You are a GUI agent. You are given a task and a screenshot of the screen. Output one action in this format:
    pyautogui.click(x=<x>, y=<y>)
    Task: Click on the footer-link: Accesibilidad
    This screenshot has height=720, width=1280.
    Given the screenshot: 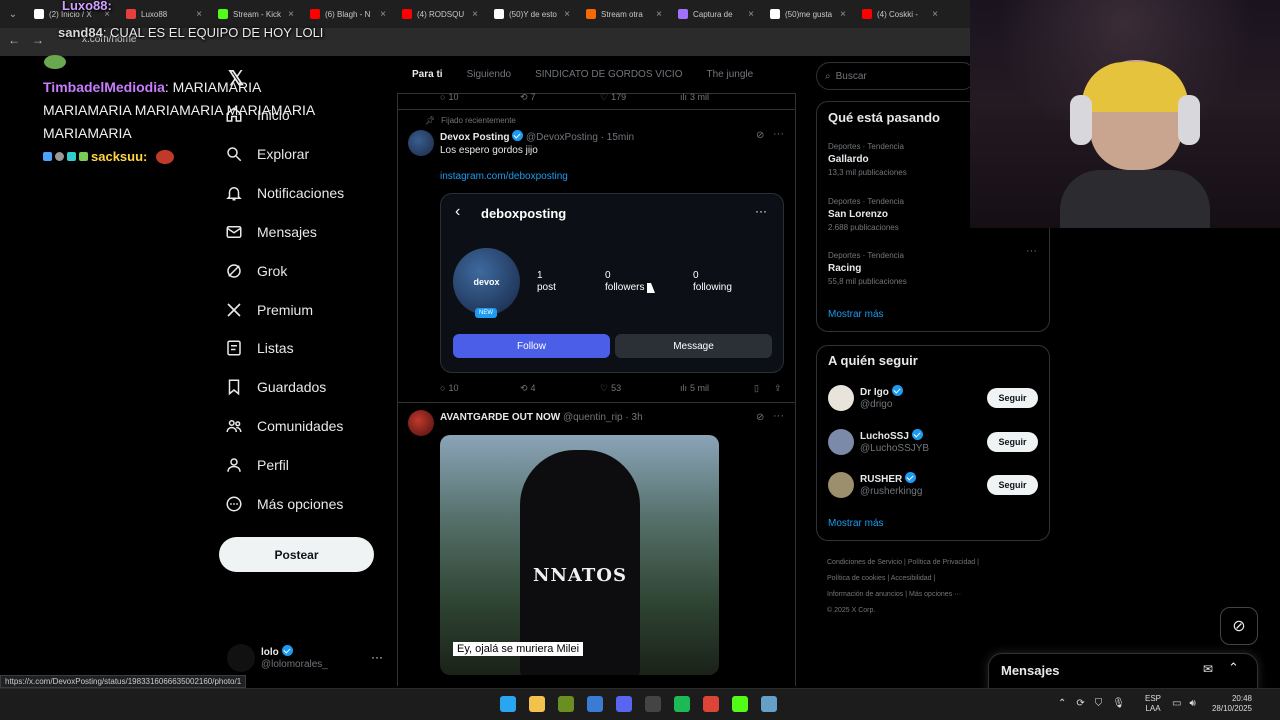 What is the action you would take?
    pyautogui.click(x=911, y=578)
    